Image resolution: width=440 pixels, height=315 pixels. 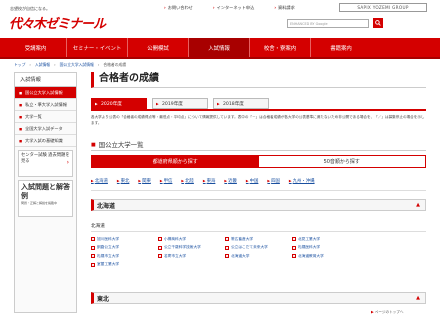 I want to click on university-link: › 釧路公立大学, so click(x=124, y=248).